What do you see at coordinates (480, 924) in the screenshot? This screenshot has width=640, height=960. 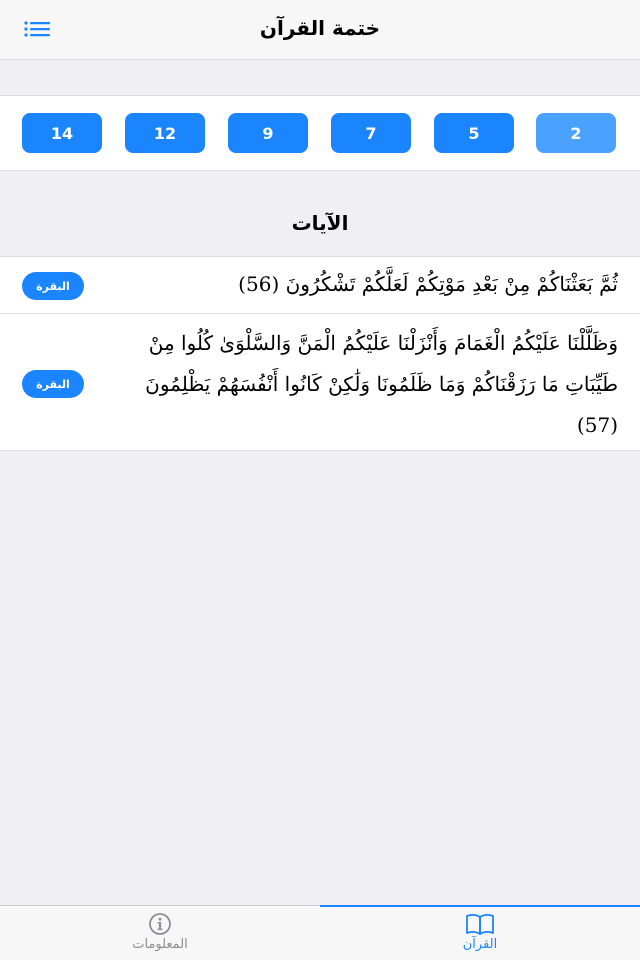 I see `open-book-icon` at bounding box center [480, 924].